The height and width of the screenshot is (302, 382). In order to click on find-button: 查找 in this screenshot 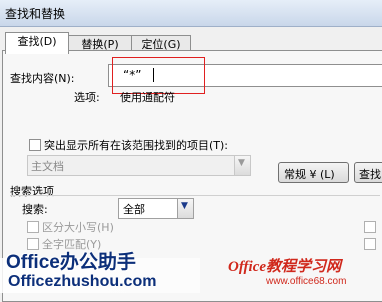, I will do `click(368, 172)`.